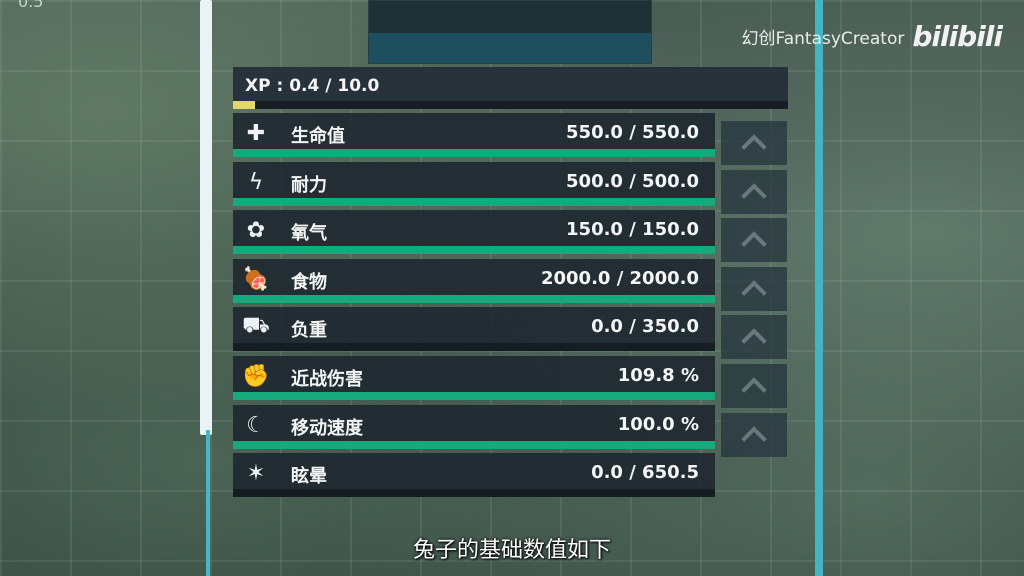 Image resolution: width=1024 pixels, height=576 pixels. What do you see at coordinates (632, 229) in the screenshot?
I see `stat-value: 150.0 / 150.0` at bounding box center [632, 229].